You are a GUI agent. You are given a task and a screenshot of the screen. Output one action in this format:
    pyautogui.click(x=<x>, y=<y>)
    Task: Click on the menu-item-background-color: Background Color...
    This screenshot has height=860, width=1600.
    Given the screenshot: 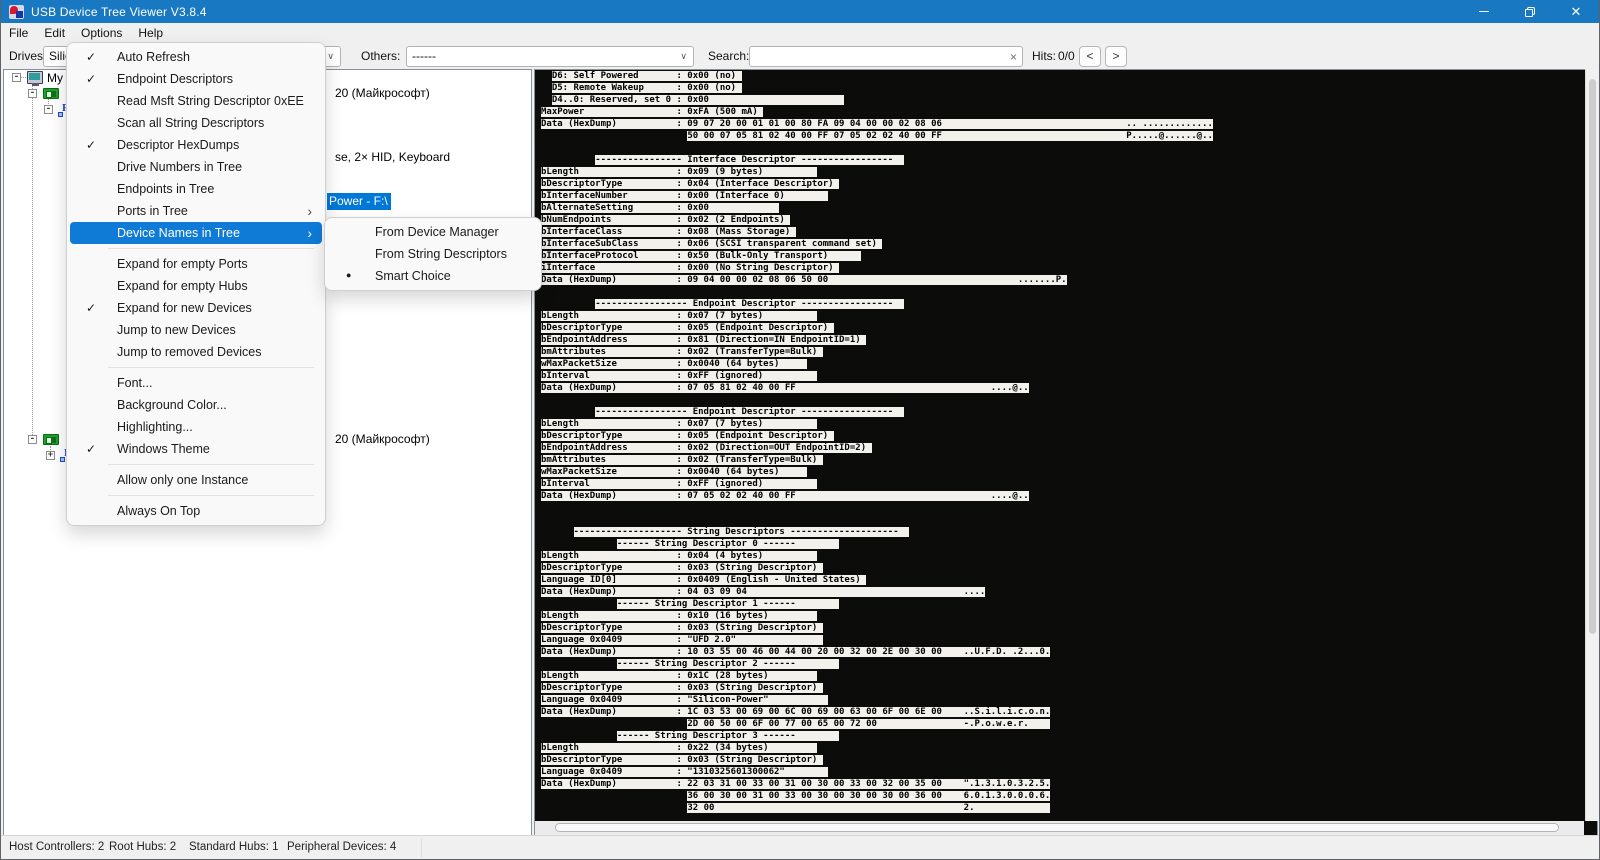 What is the action you would take?
    pyautogui.click(x=196, y=405)
    